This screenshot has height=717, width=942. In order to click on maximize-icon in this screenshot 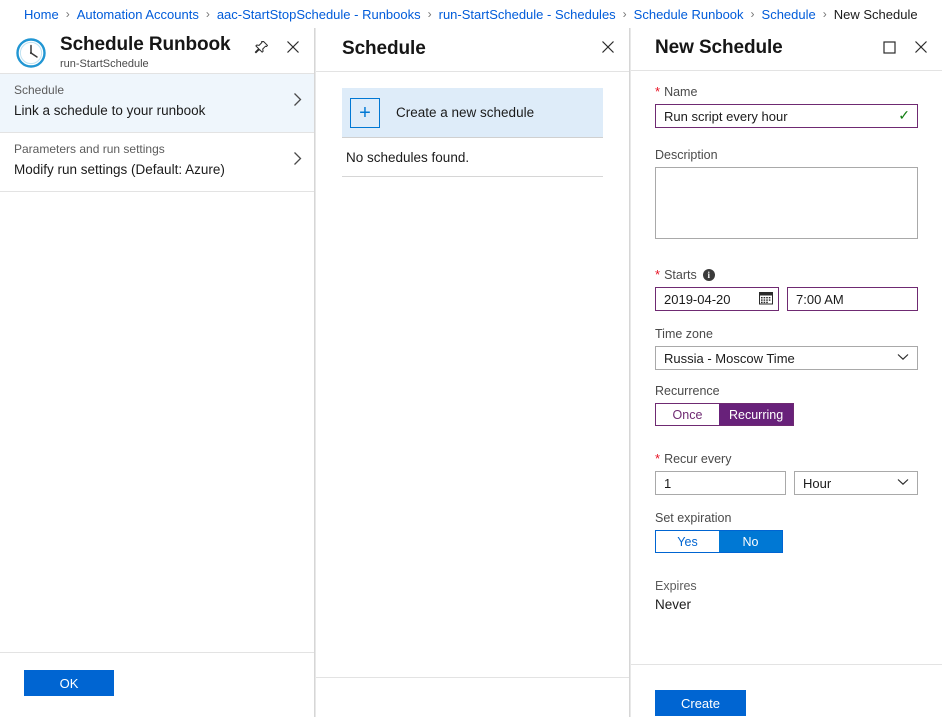, I will do `click(889, 47)`.